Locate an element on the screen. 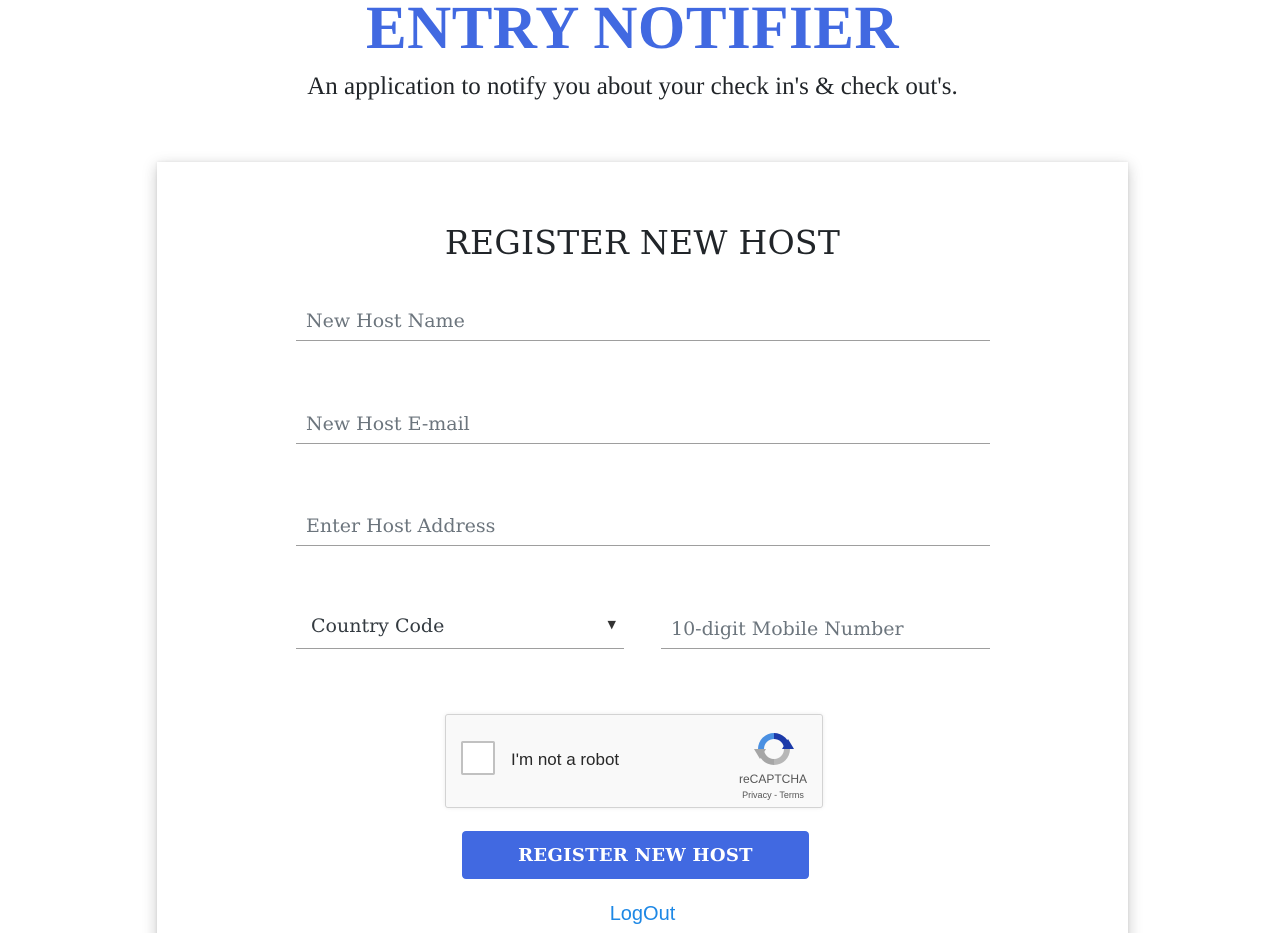 Image resolution: width=1265 pixels, height=933 pixels. country-code-label: Country Code is located at coordinates (378, 626).